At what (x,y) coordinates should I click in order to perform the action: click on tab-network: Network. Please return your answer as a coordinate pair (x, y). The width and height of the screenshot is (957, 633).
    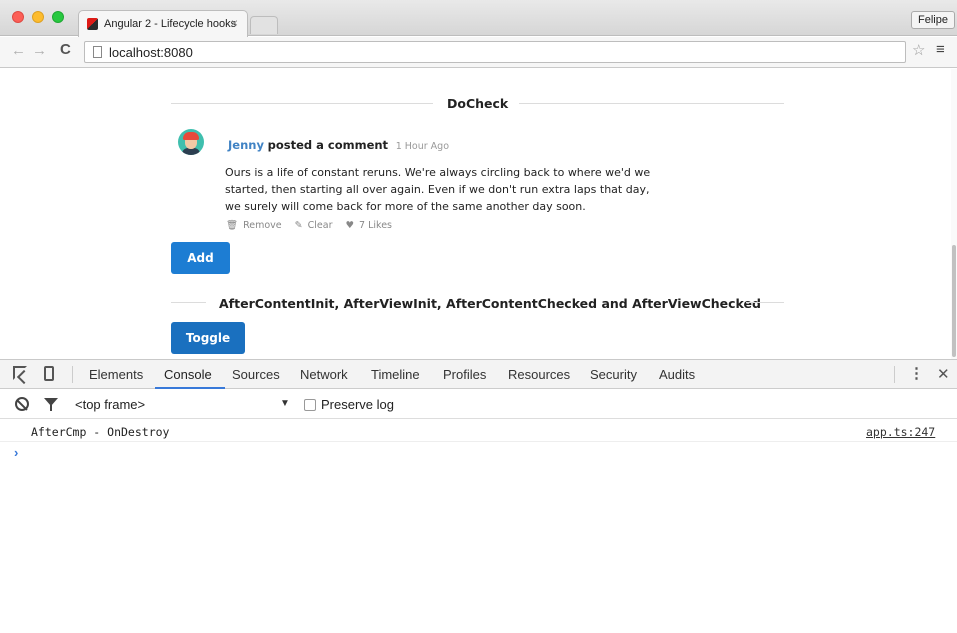
    Looking at the image, I should click on (324, 374).